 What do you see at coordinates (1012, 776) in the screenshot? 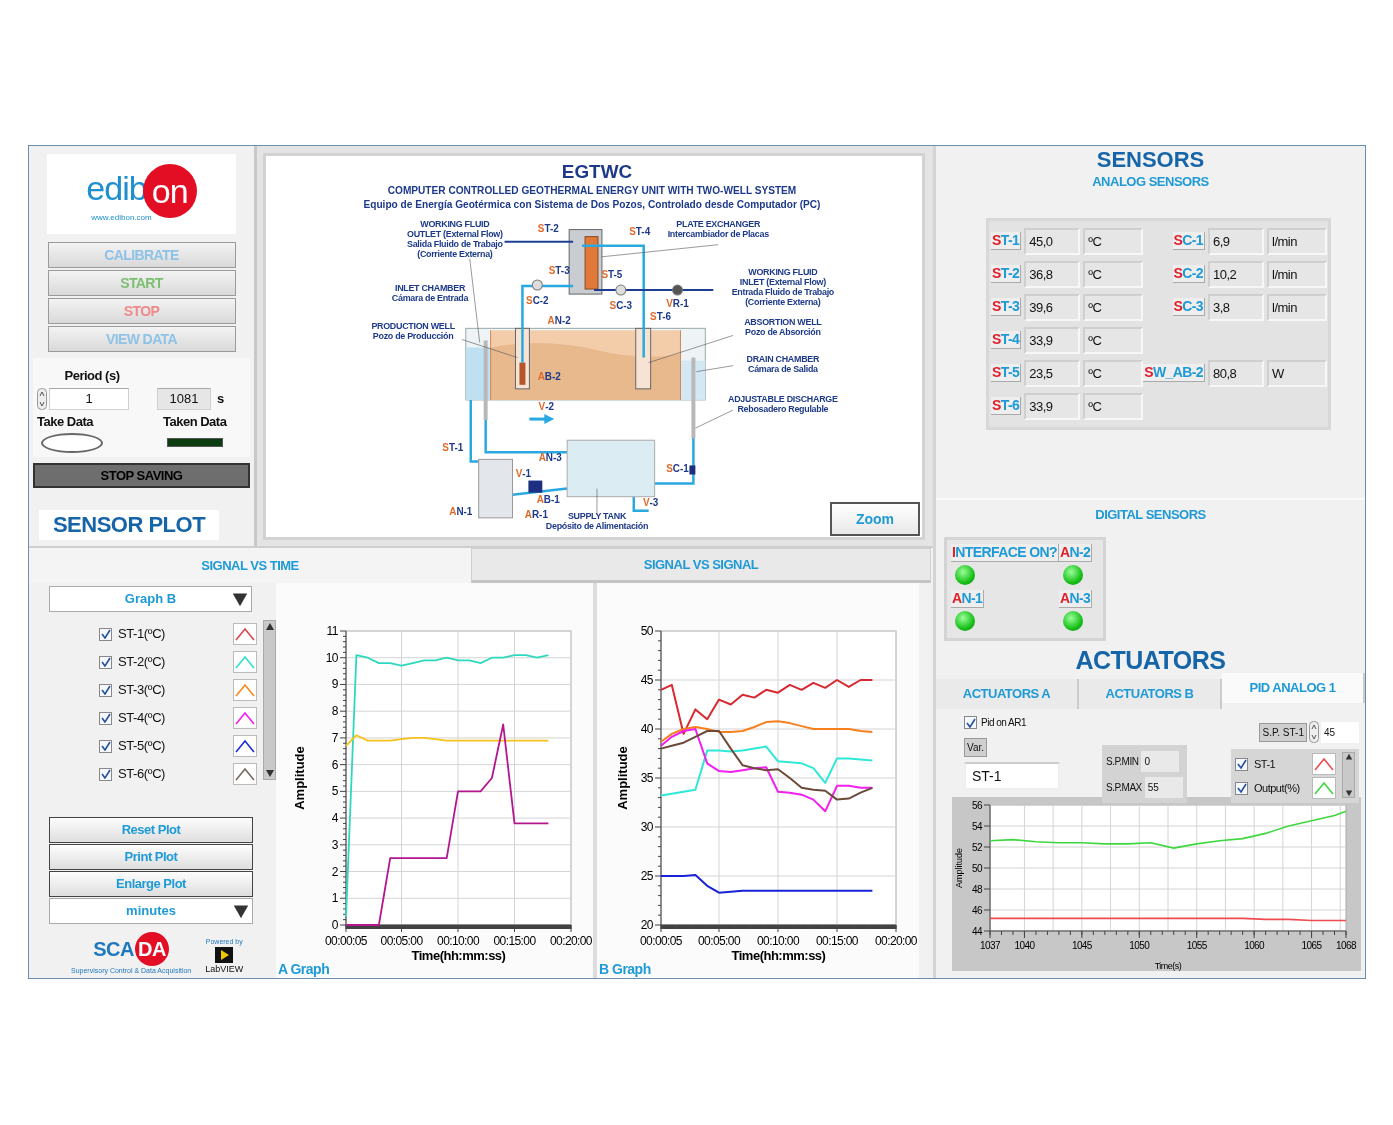
I see `variable-field: ST-1` at bounding box center [1012, 776].